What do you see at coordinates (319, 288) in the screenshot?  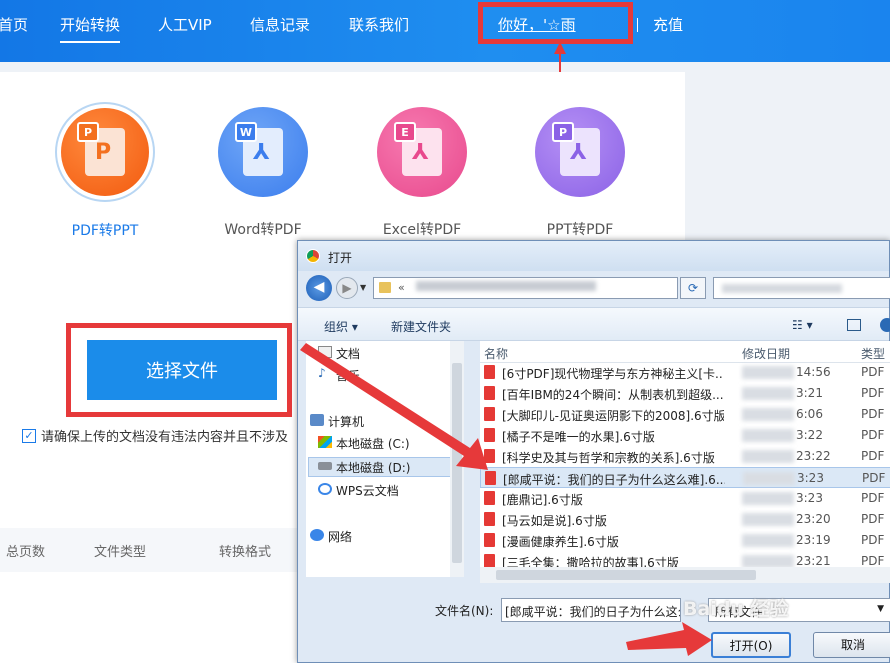 I see `back-arrow-icon: ◀` at bounding box center [319, 288].